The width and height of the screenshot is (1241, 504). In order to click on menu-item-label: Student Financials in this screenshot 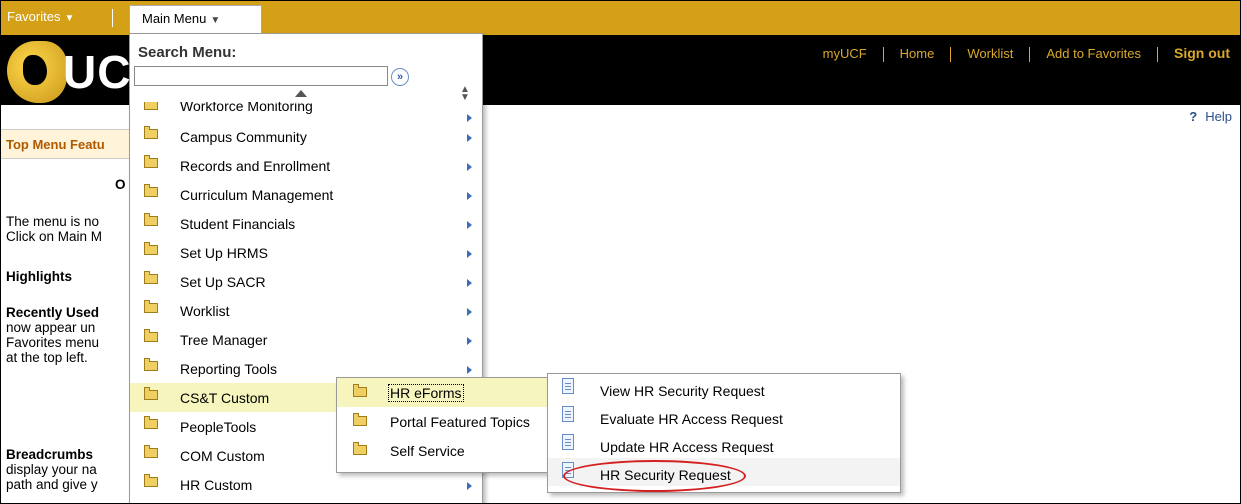, I will do `click(238, 224)`.